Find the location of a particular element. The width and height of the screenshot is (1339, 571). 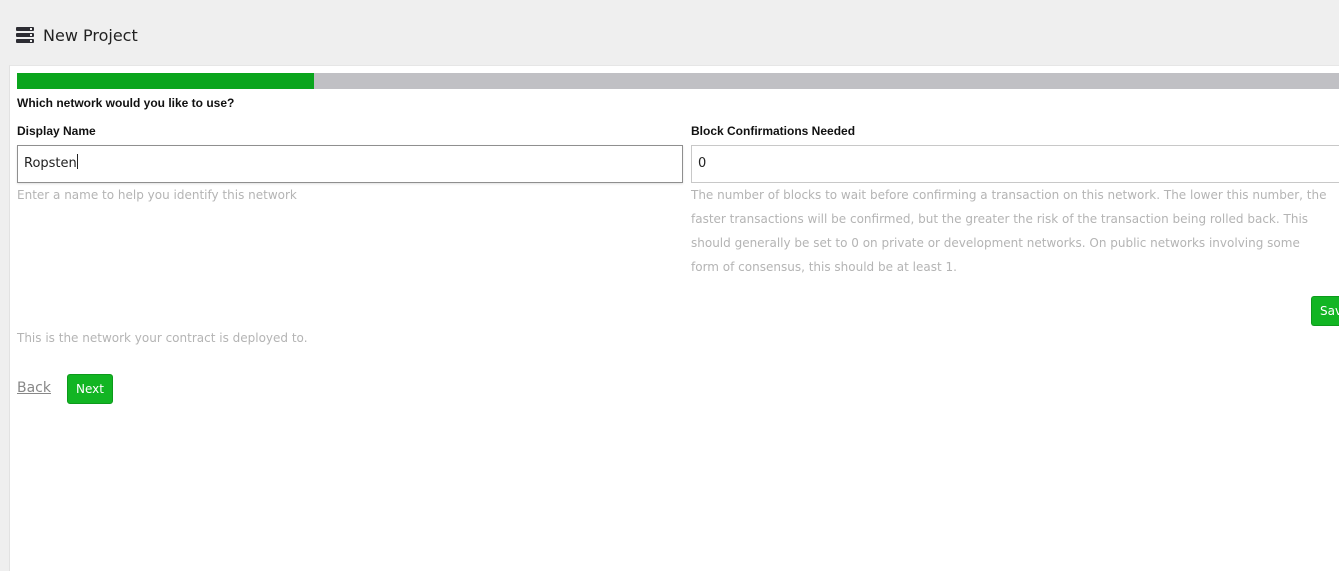

block-confirmations-input: 0 is located at coordinates (1015, 164).